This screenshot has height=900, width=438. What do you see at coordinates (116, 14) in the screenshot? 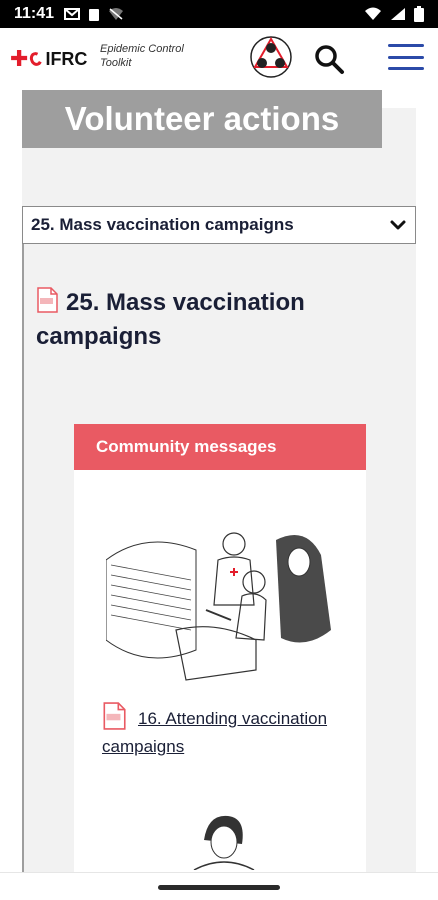
I see `no-signal-icon` at bounding box center [116, 14].